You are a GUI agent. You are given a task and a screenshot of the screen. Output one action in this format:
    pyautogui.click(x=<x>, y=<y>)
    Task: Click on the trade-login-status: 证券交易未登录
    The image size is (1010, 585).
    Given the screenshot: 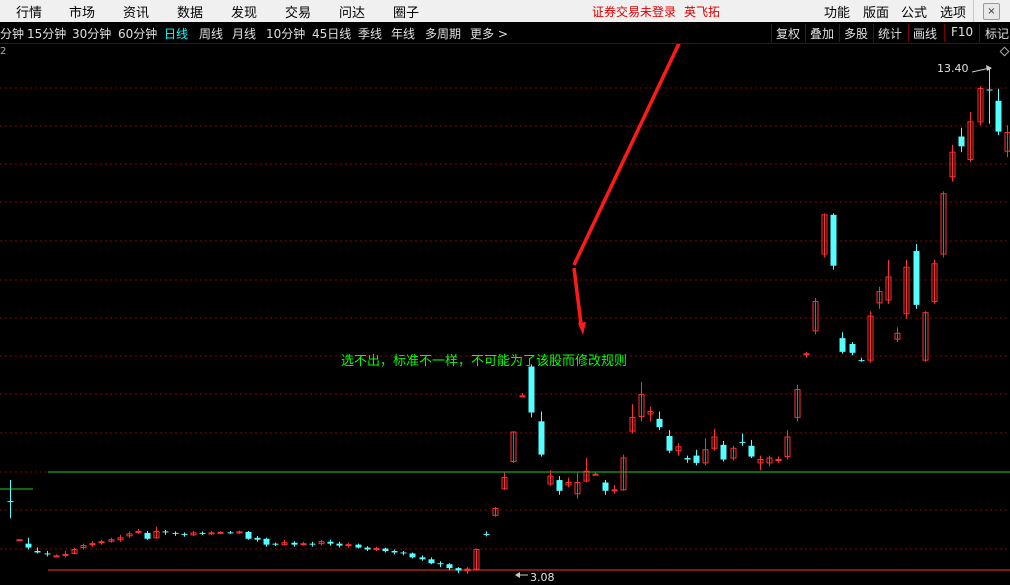 What is the action you would take?
    pyautogui.click(x=634, y=11)
    